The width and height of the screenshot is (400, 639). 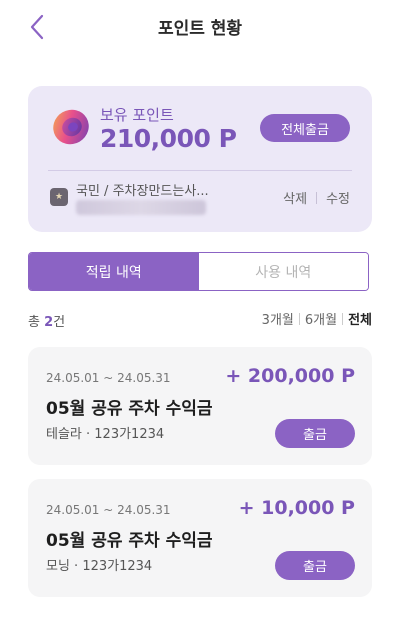 What do you see at coordinates (278, 318) in the screenshot?
I see `period-3-months: 3개월` at bounding box center [278, 318].